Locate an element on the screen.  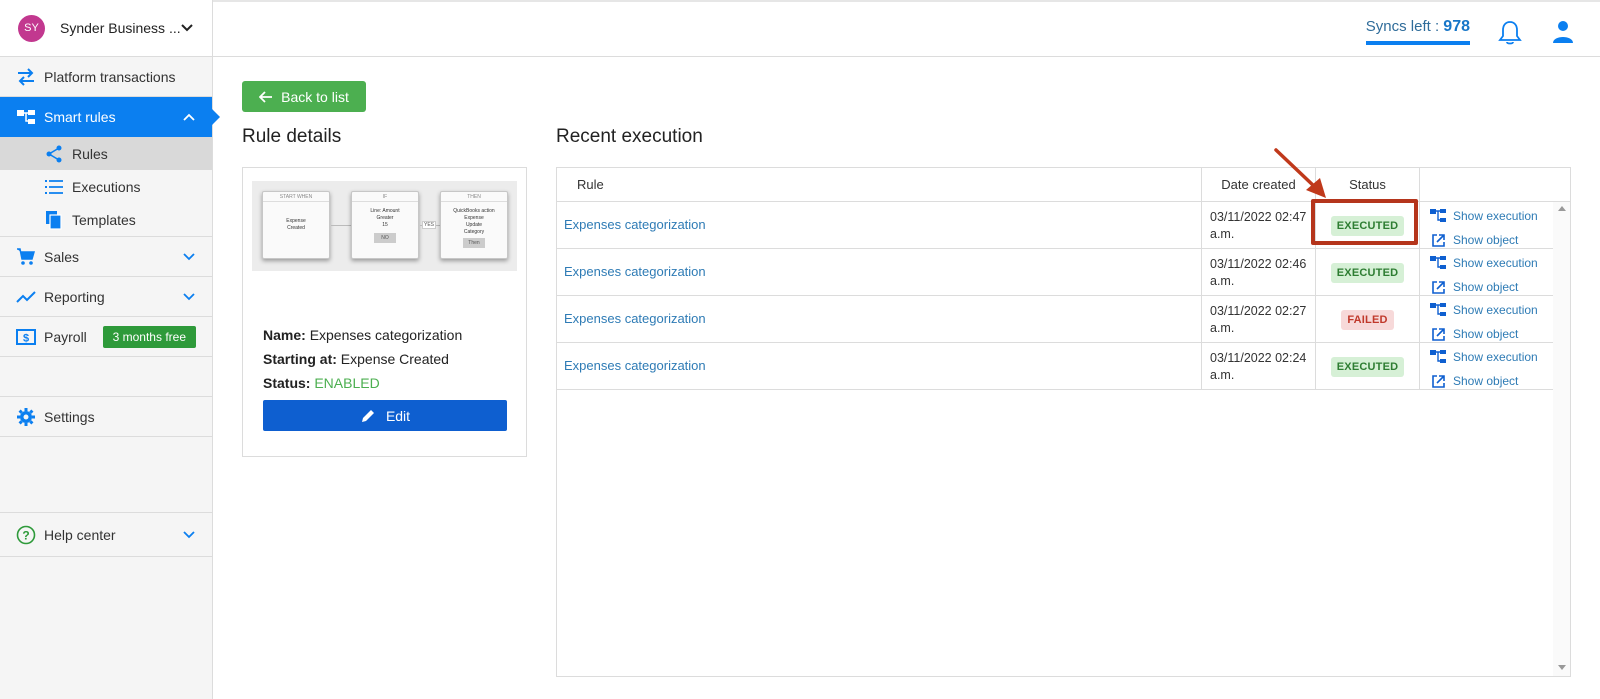
back-to-list-label: Back to list is located at coordinates (315, 96).